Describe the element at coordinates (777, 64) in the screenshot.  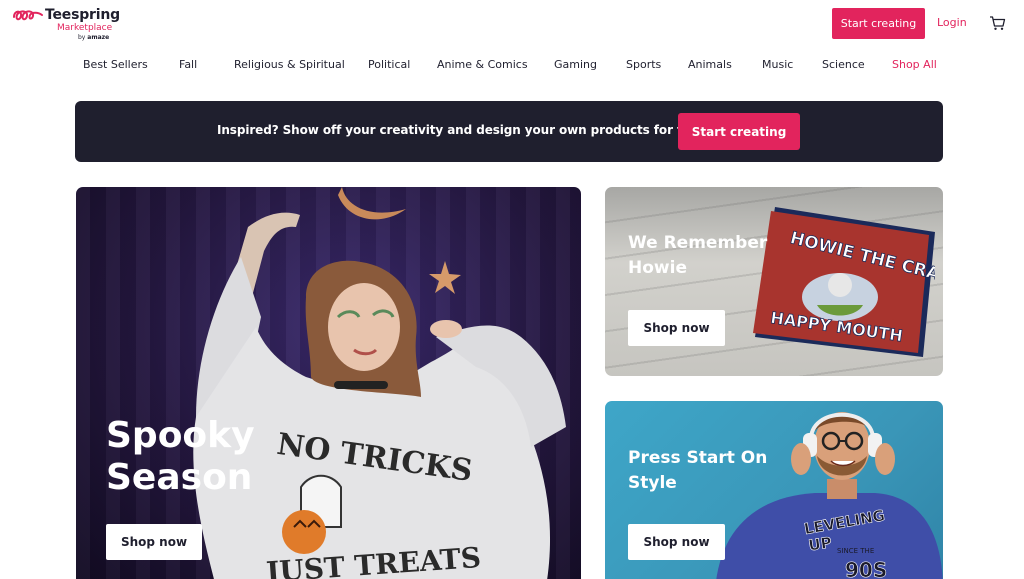
I see `category-music: Music` at that location.